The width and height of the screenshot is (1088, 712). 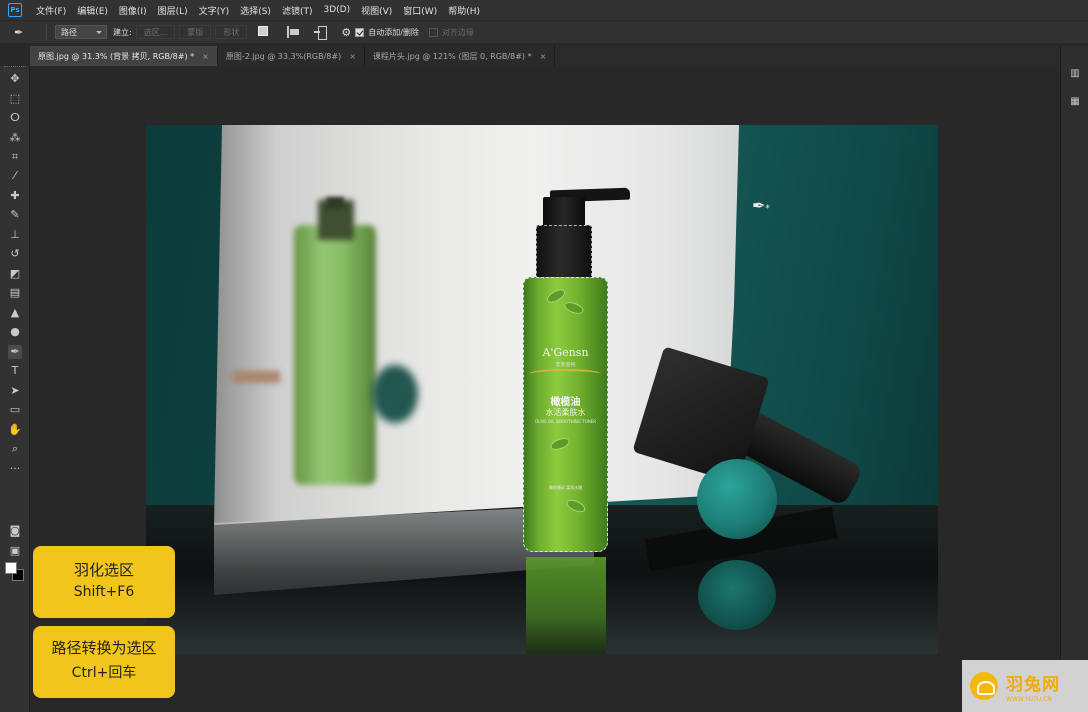 I want to click on bottle-neck, so click(x=564, y=252).